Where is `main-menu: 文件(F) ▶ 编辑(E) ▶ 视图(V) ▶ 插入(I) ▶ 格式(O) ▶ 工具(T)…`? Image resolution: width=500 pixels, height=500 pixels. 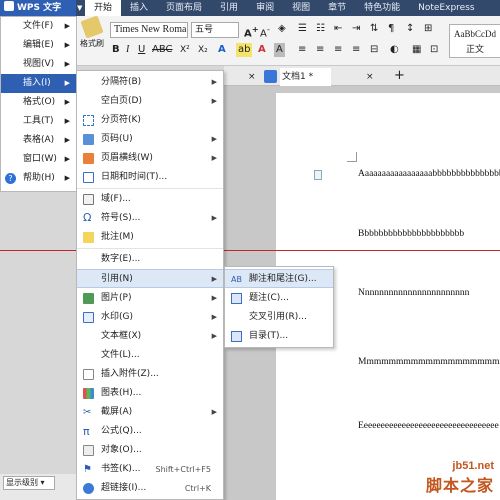 main-menu: 文件(F) ▶ 编辑(E) ▶ 视图(V) ▶ 插入(I) ▶ 格式(O) ▶ 工具(T)… is located at coordinates (38, 104).